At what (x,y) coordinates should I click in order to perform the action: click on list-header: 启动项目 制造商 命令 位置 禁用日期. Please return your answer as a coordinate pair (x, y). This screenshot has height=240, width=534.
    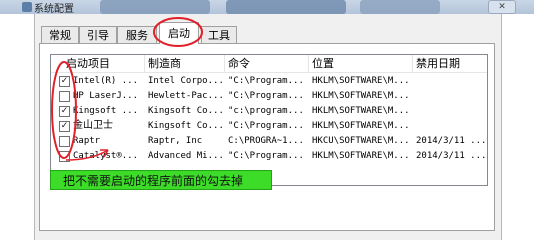
    Looking at the image, I should click on (269, 64).